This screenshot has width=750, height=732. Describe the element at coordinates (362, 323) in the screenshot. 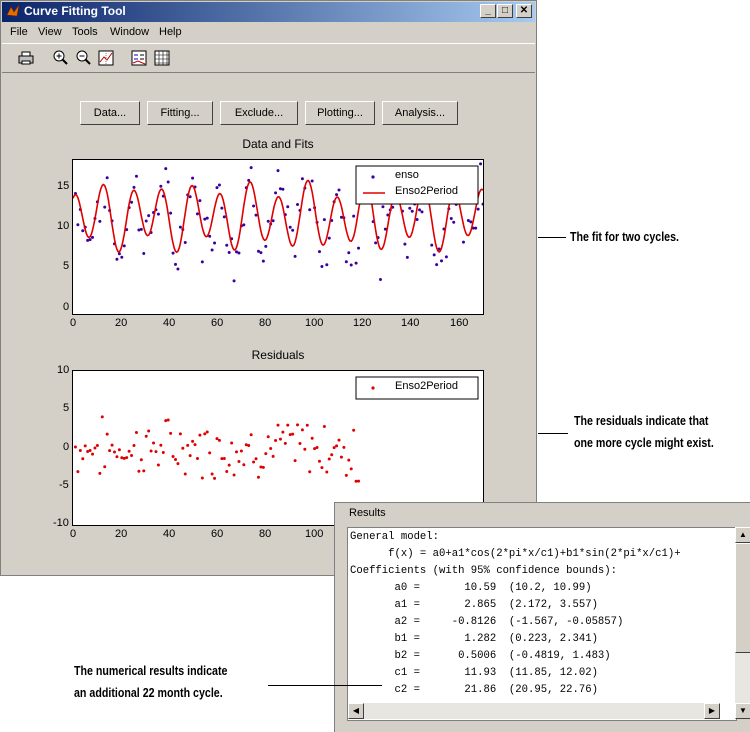

I see `p1-xtick: 120` at that location.